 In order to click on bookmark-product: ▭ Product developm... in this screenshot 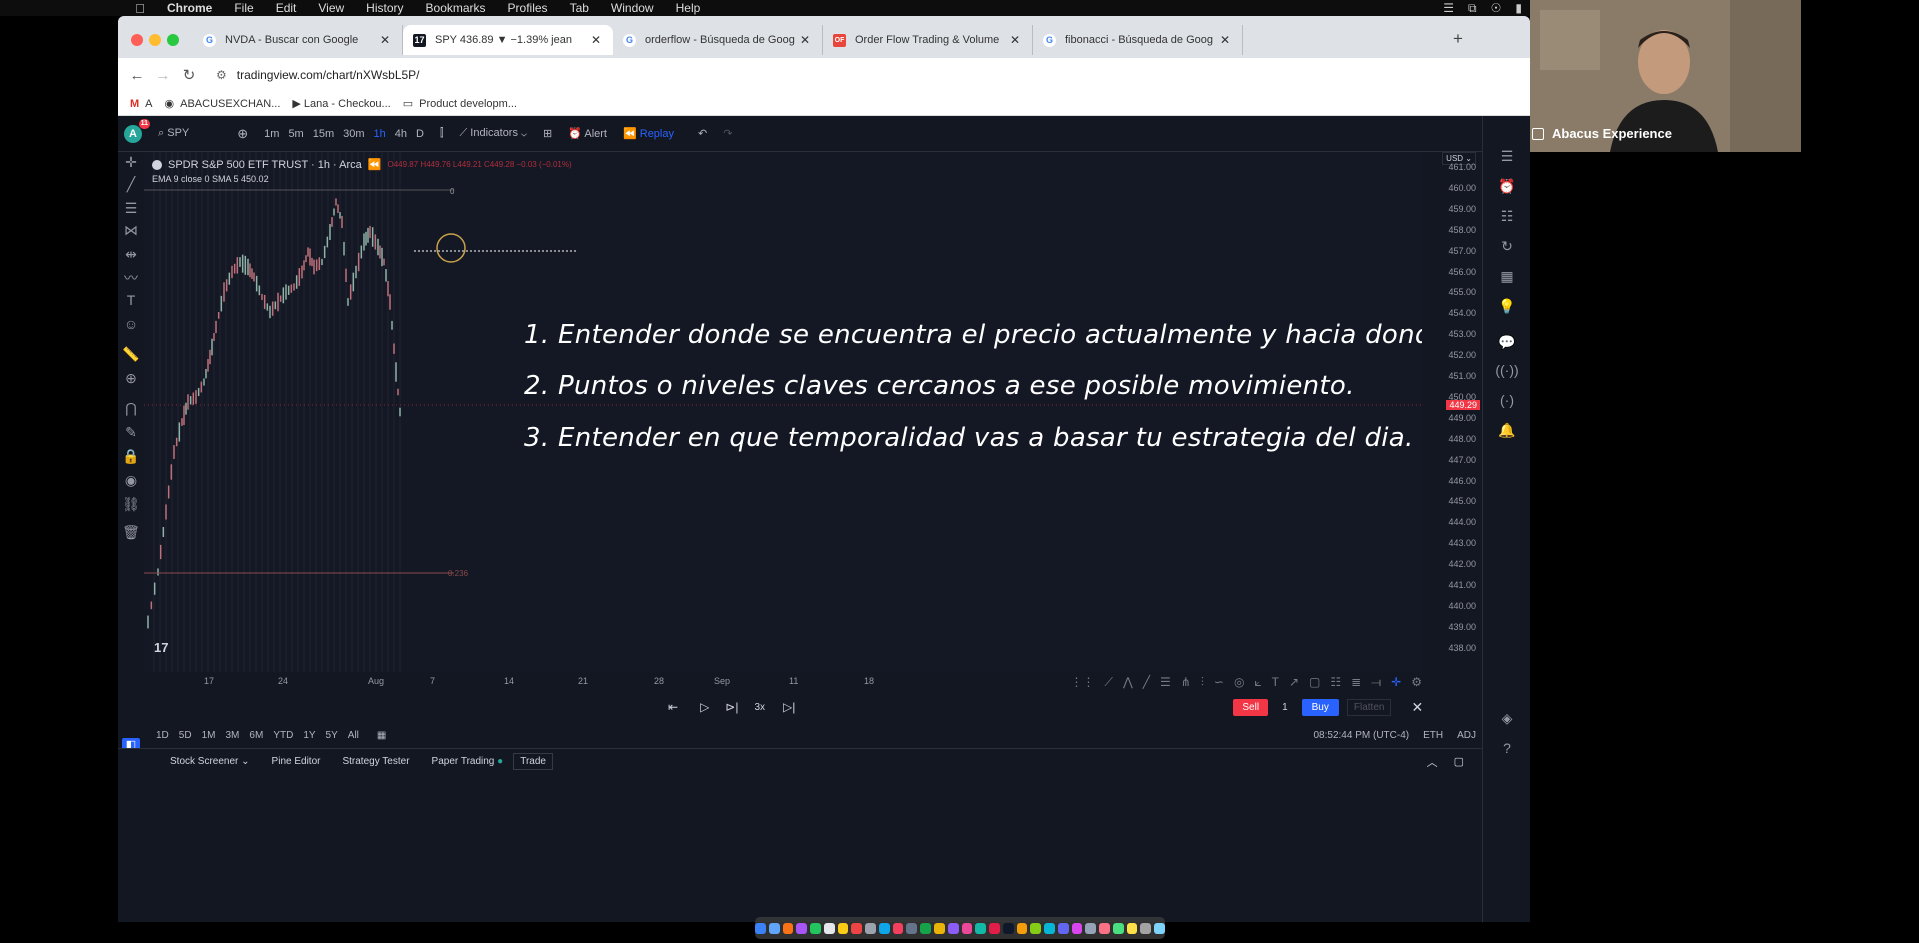, I will do `click(460, 104)`.